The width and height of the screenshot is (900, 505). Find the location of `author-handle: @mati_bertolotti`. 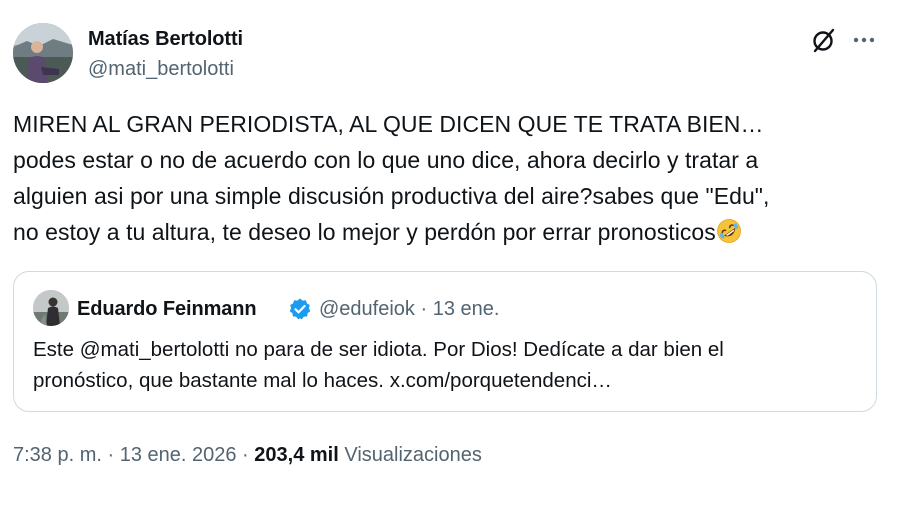

author-handle: @mati_bertolotti is located at coordinates (161, 69).